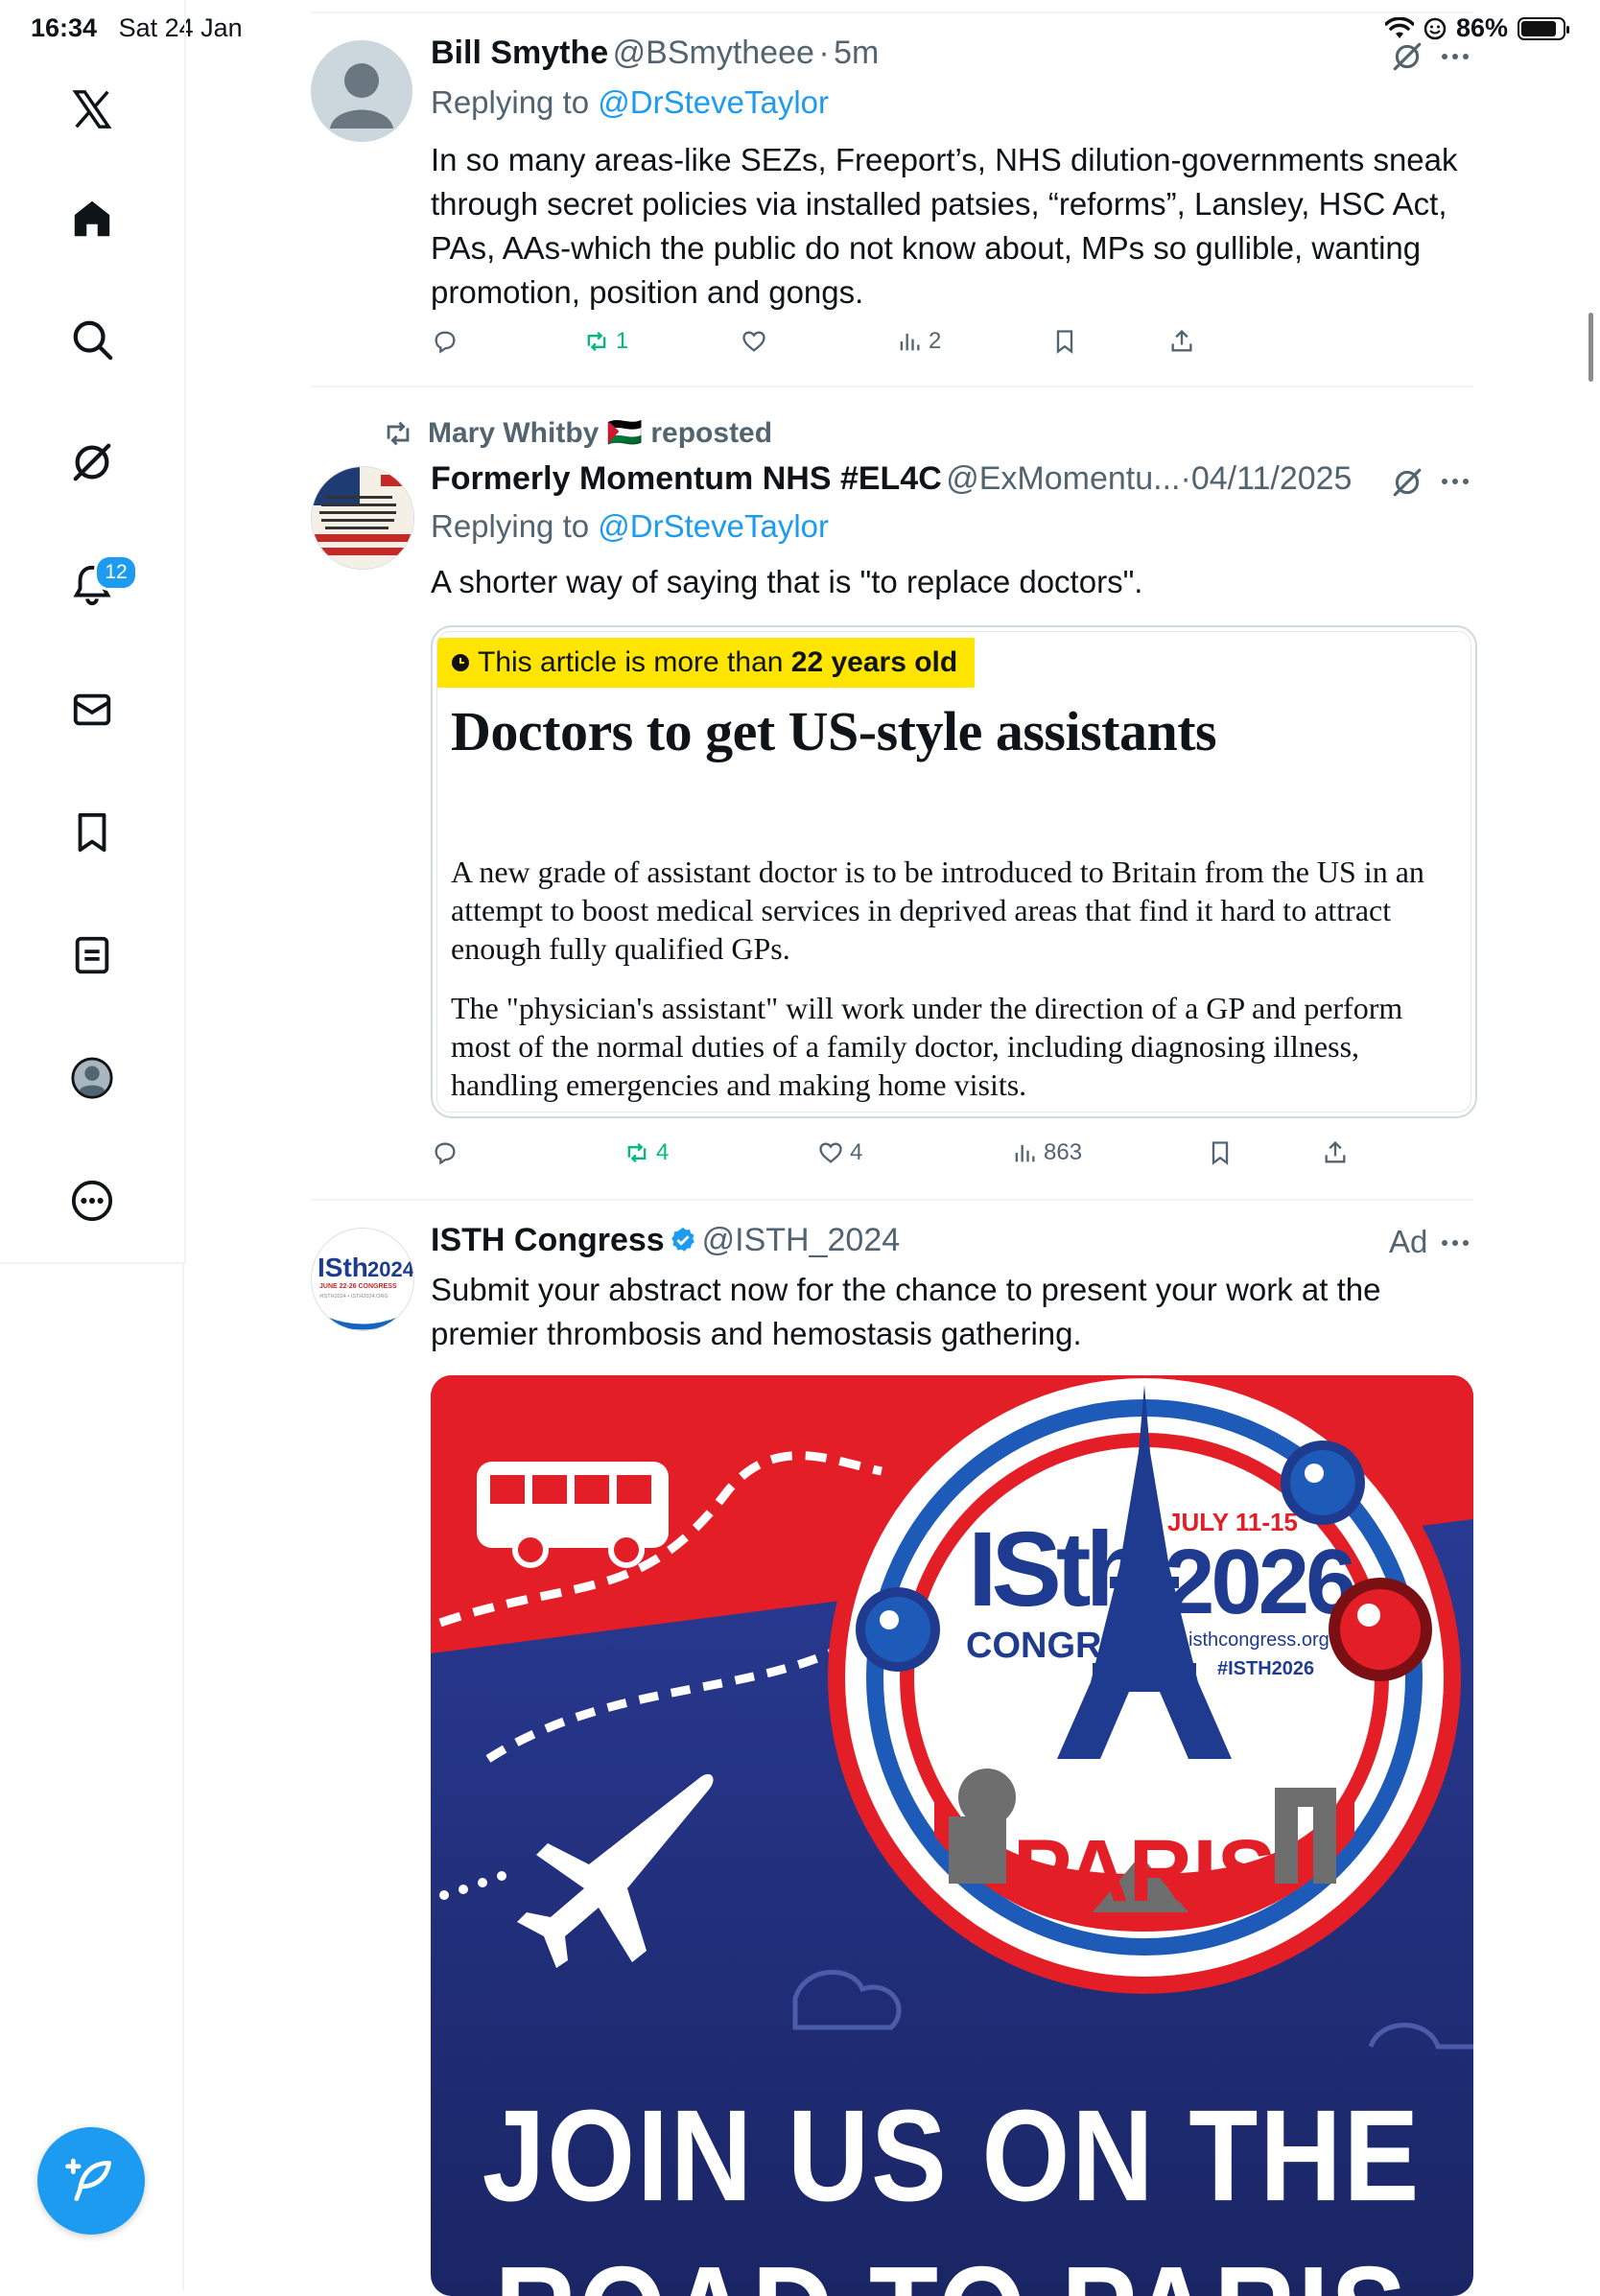 The height and width of the screenshot is (2296, 1600). I want to click on timestamp: 04/11/2025, so click(1272, 478).